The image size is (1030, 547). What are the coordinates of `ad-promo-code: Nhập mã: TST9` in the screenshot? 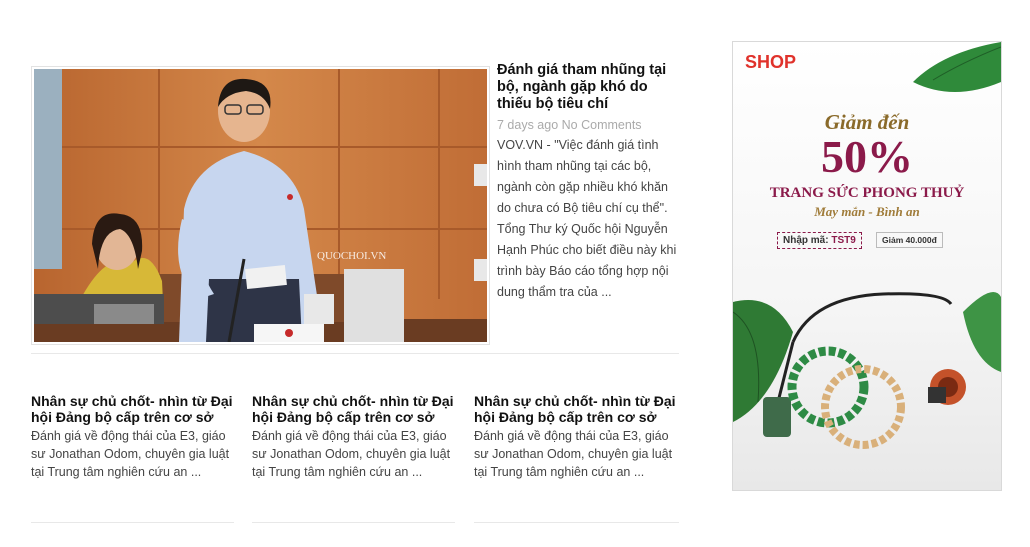 It's located at (819, 240).